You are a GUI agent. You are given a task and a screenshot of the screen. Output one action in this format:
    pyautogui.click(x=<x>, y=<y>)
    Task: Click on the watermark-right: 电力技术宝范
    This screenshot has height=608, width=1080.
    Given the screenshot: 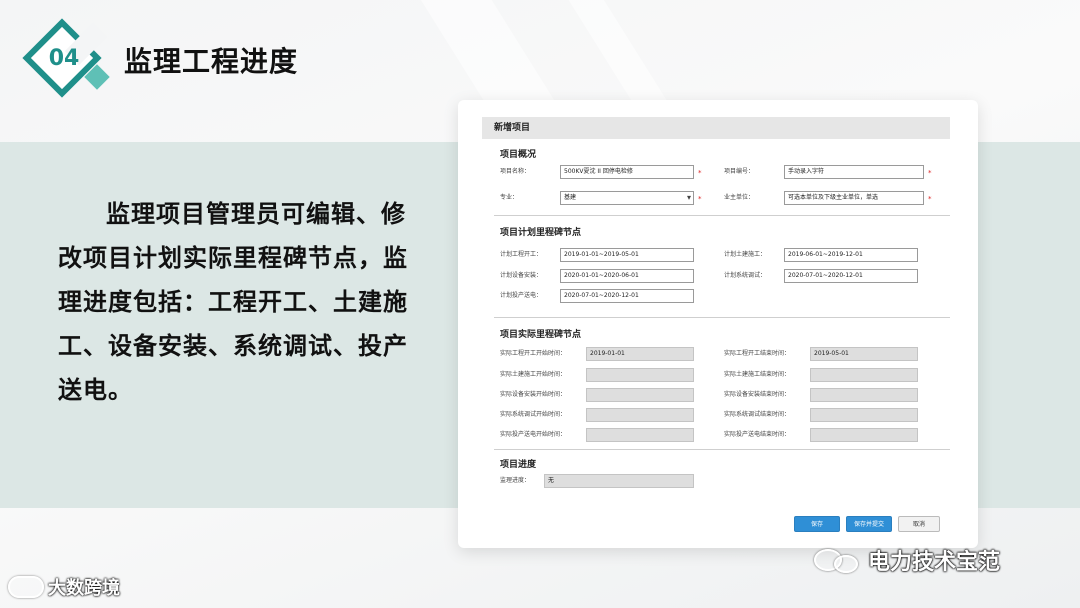 What is the action you would take?
    pyautogui.click(x=906, y=560)
    